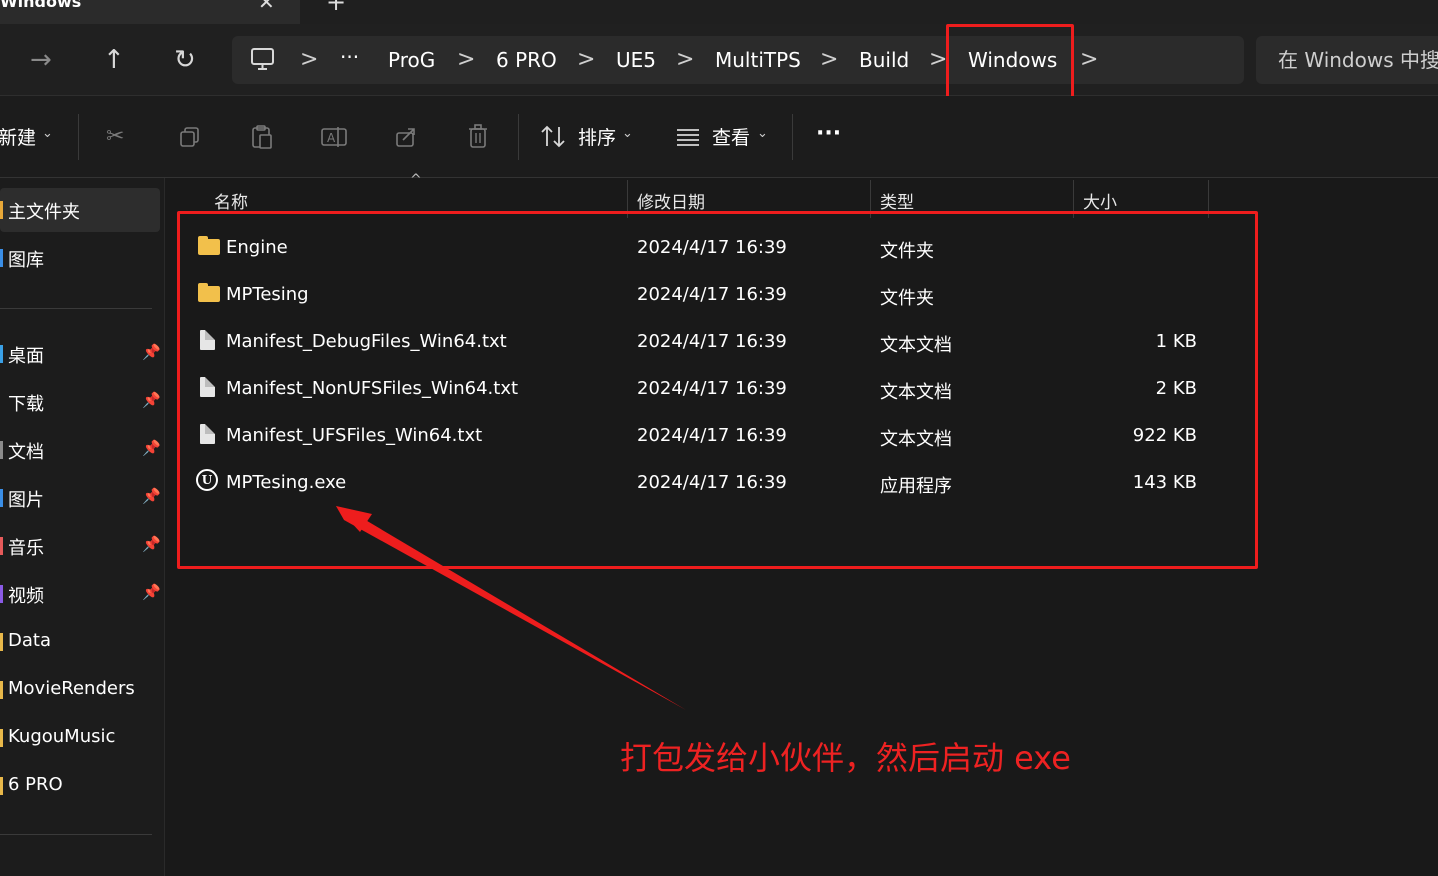 This screenshot has height=876, width=1438. What do you see at coordinates (845, 758) in the screenshot?
I see `annotation-text: 打包发给小伙伴，然后启动 exe` at bounding box center [845, 758].